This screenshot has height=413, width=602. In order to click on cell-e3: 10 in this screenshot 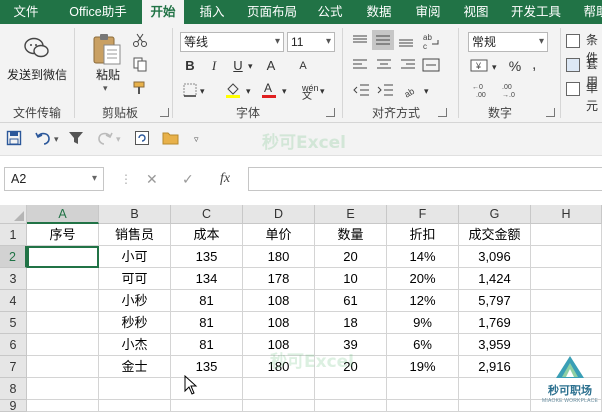, I will do `click(351, 279)`.